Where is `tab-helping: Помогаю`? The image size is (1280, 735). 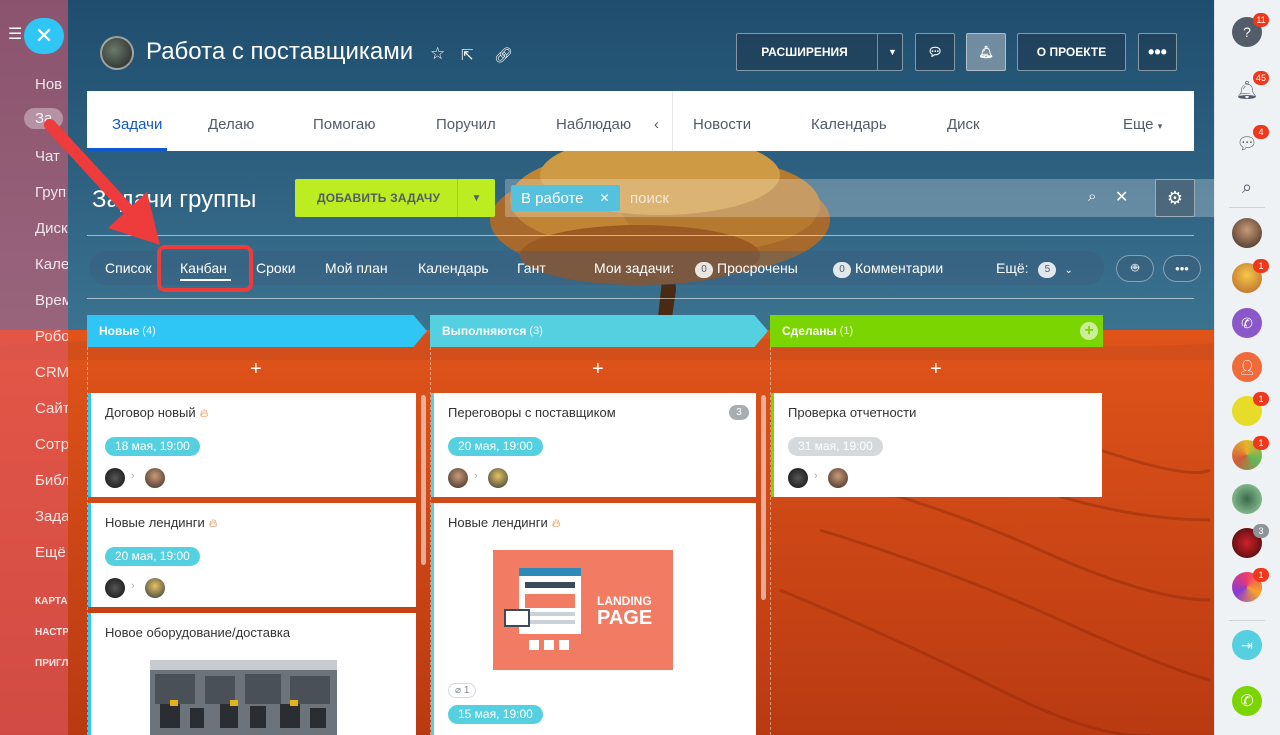
tab-helping: Помогаю is located at coordinates (344, 124).